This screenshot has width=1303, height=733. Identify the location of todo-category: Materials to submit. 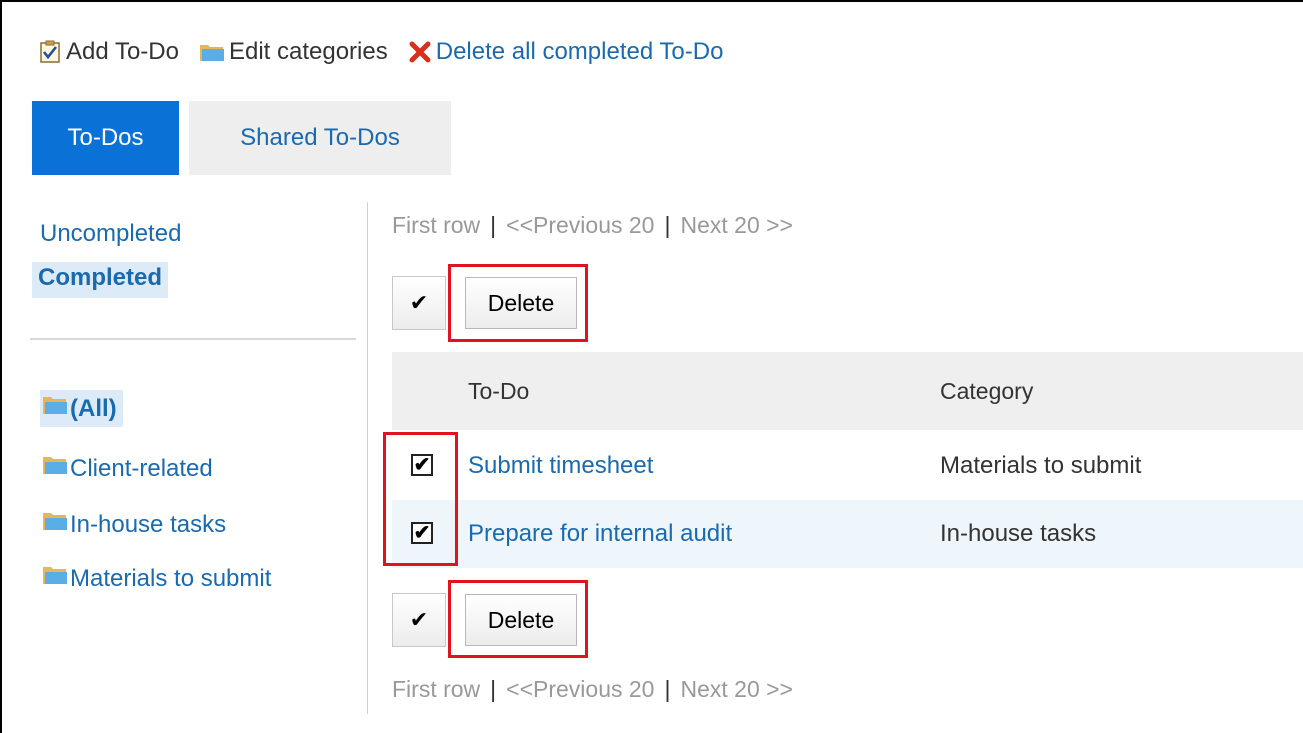
(1041, 465).